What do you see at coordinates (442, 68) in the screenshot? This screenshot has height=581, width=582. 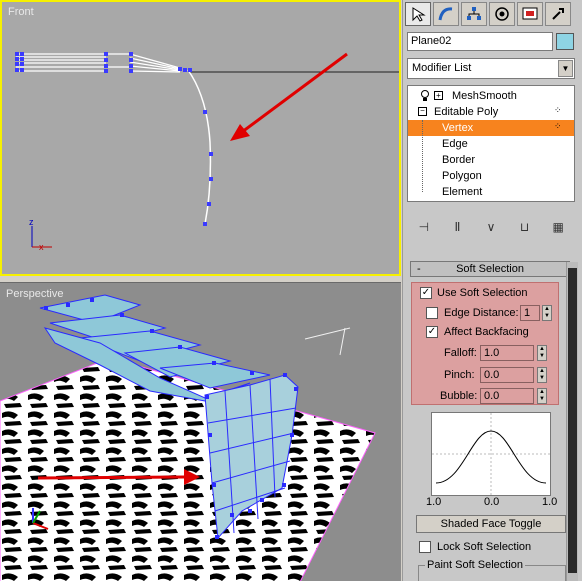 I see `modifier-list-label: Modifier List` at bounding box center [442, 68].